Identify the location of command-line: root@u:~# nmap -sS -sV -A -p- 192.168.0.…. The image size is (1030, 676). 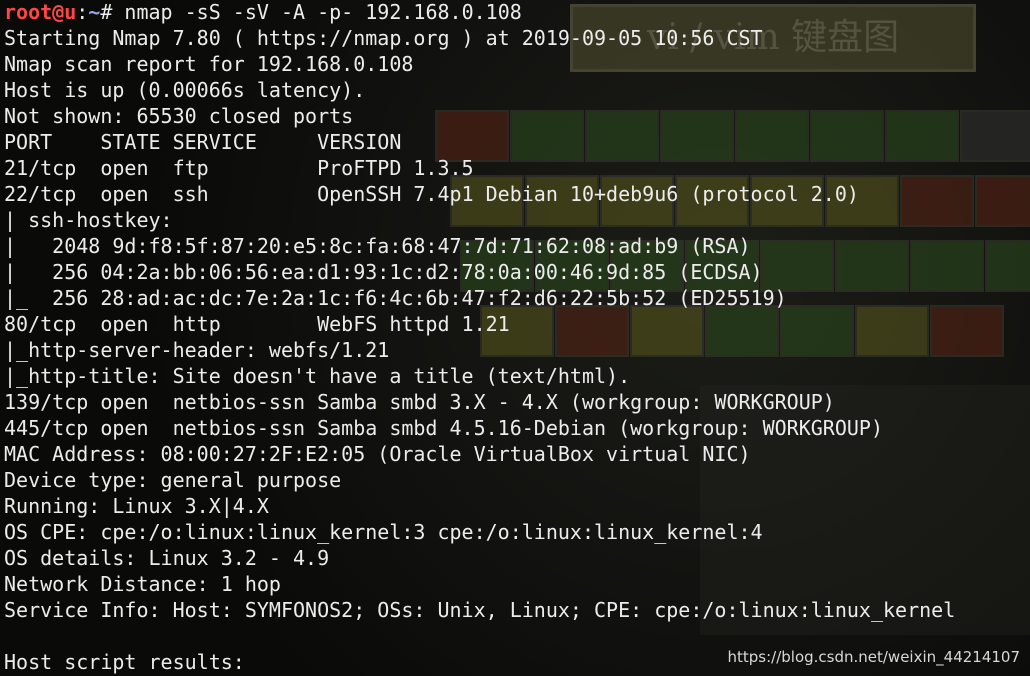
(479, 12).